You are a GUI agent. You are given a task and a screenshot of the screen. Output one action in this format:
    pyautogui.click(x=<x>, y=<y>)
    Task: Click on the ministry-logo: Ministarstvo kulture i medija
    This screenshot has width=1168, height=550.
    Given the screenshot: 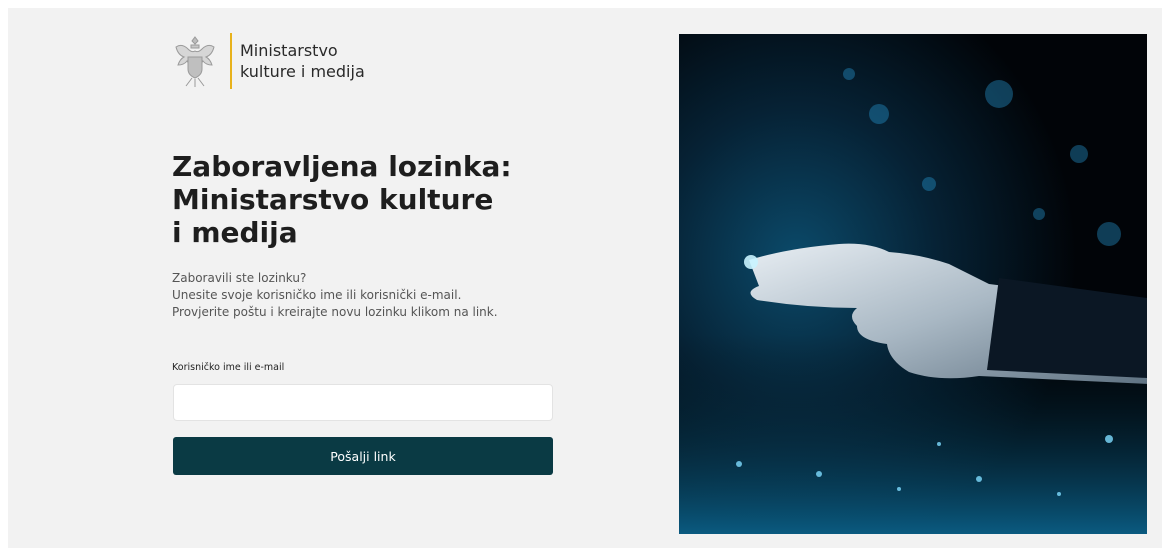 What is the action you would take?
    pyautogui.click(x=268, y=61)
    